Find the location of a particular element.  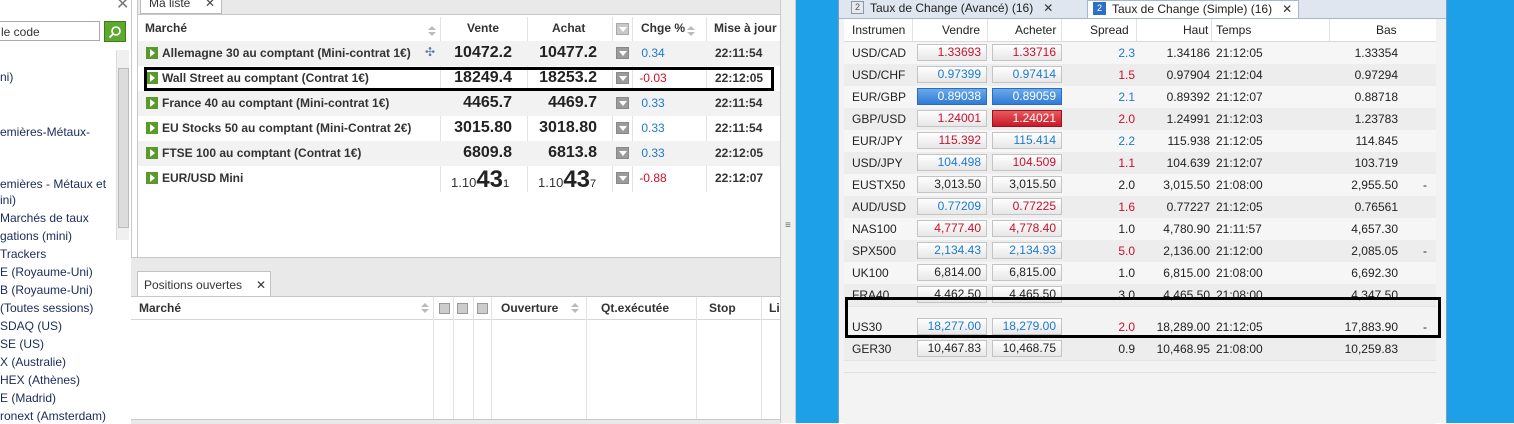

buy-price: 6813.8 is located at coordinates (557, 153).